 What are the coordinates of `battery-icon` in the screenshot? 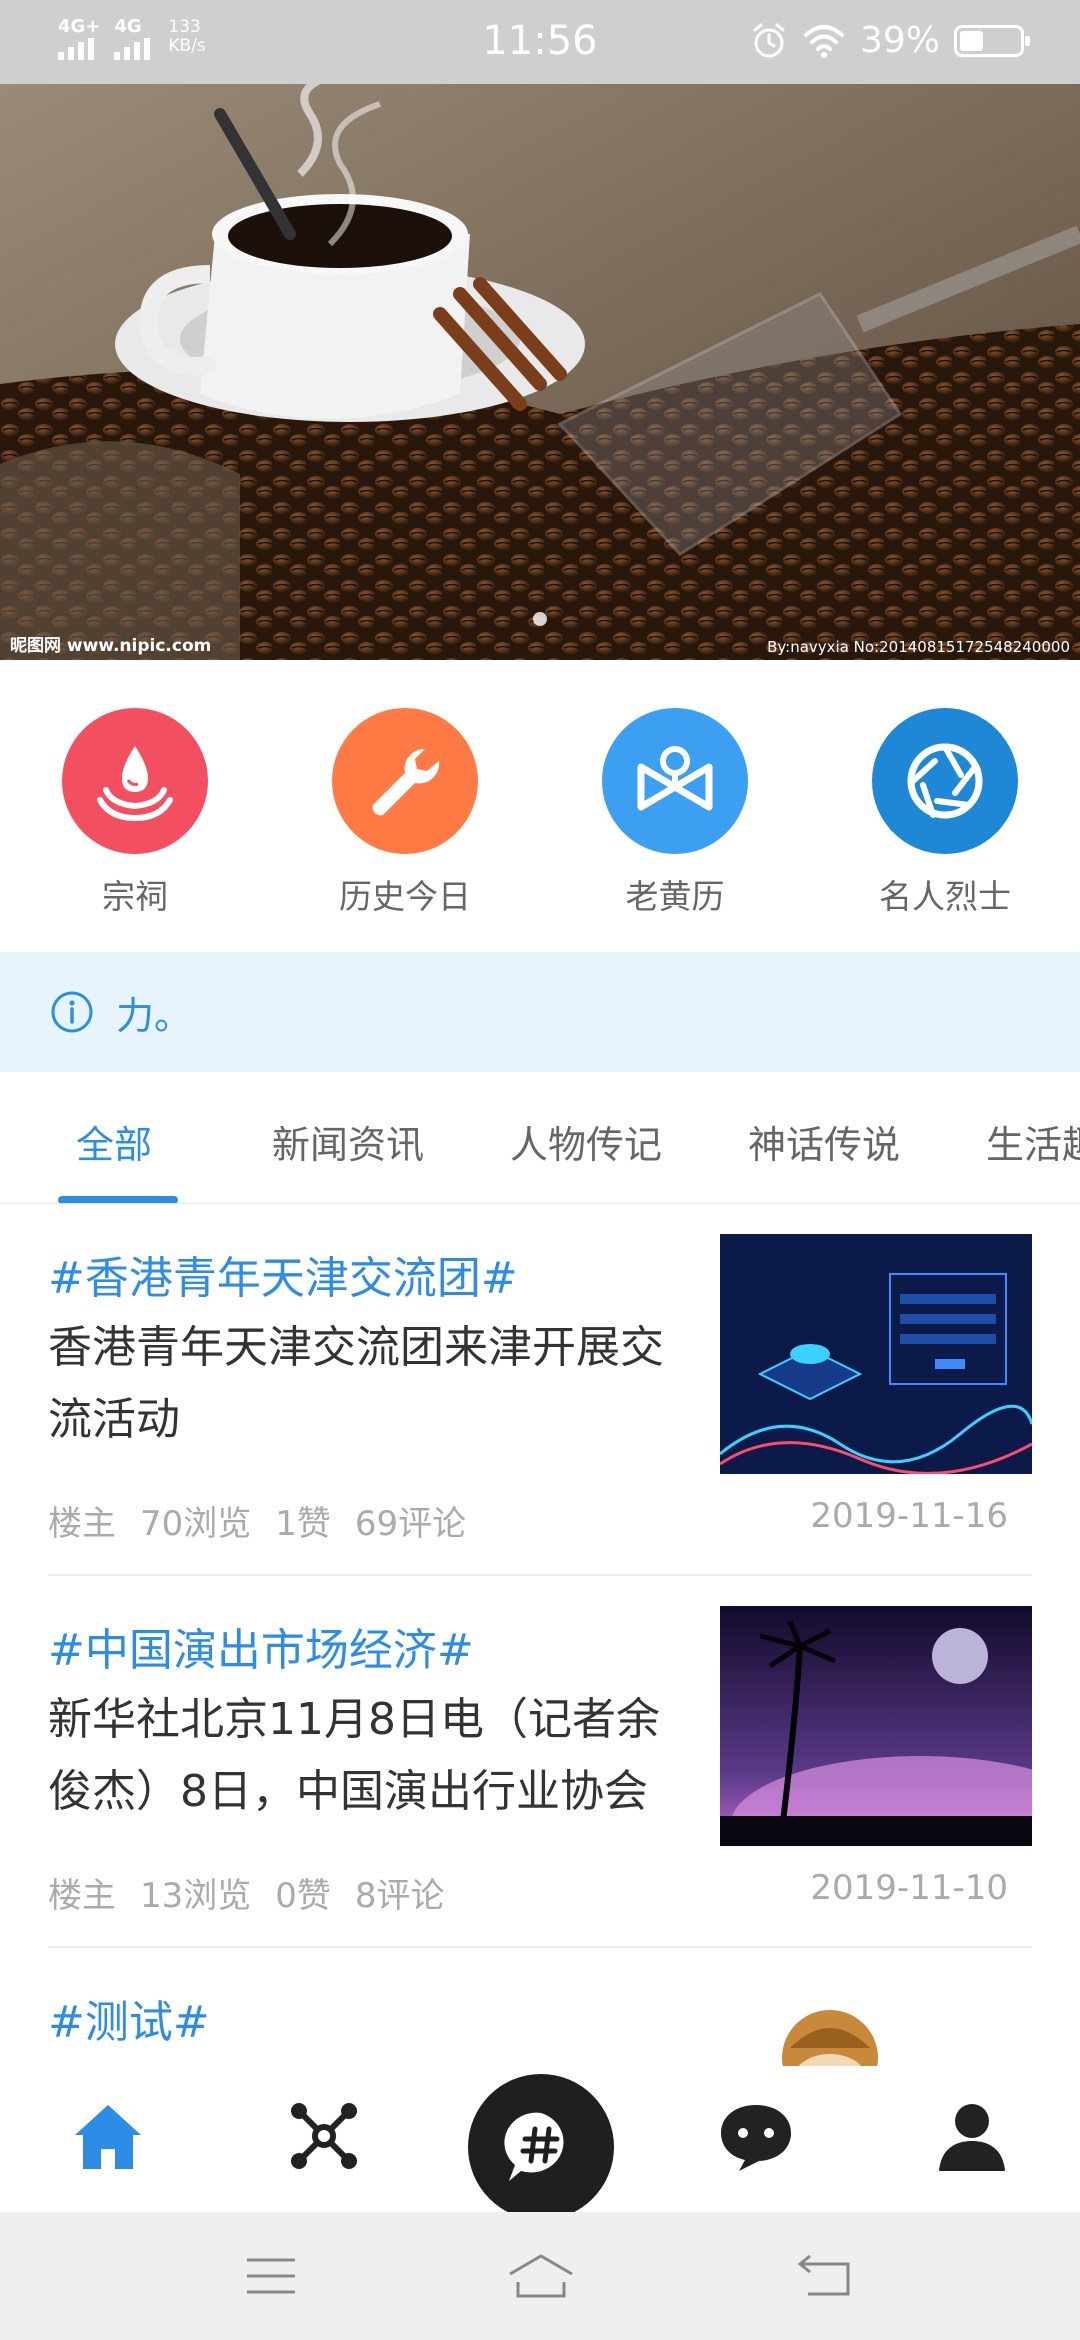 It's located at (992, 40).